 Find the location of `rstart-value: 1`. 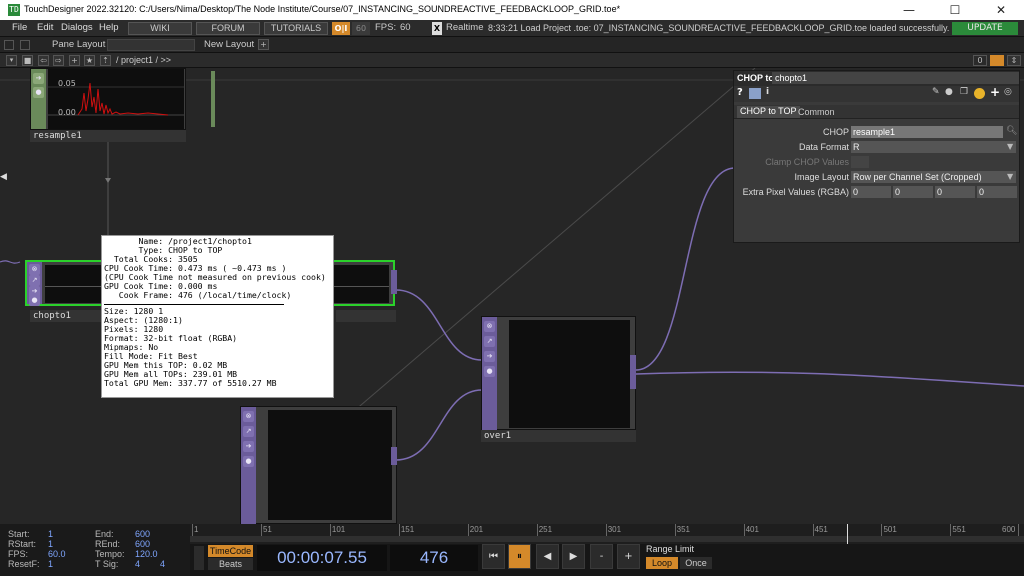

rstart-value: 1 is located at coordinates (50, 544).